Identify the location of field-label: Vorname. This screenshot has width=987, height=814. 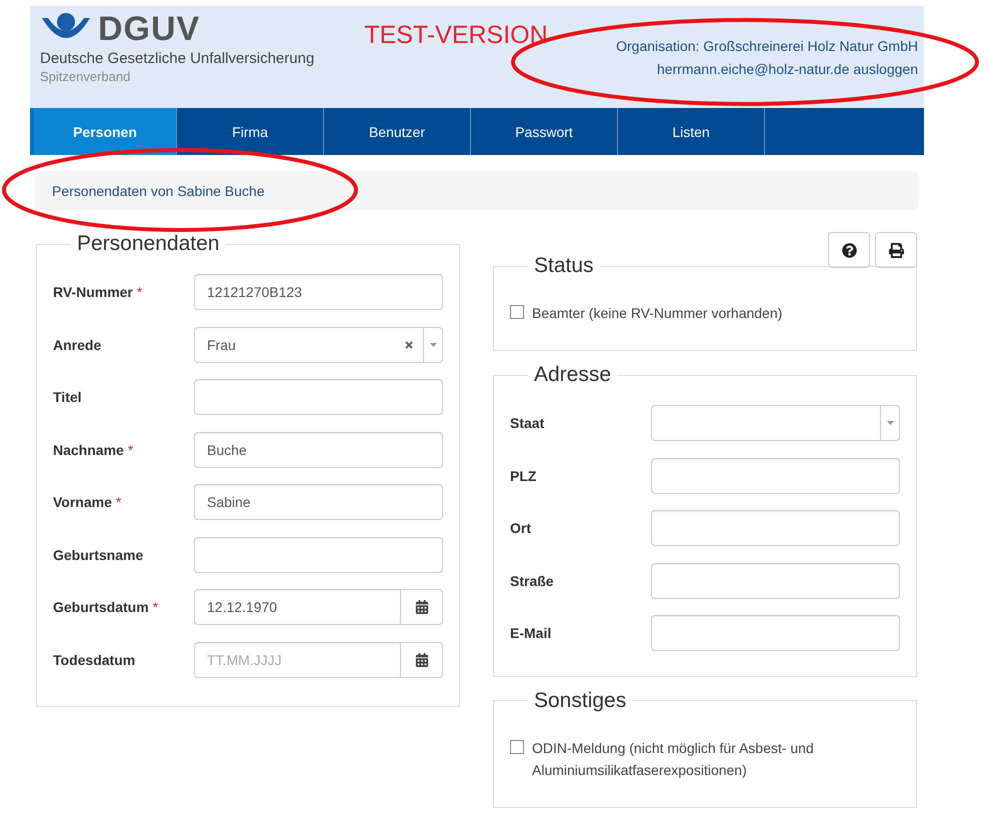
(82, 502).